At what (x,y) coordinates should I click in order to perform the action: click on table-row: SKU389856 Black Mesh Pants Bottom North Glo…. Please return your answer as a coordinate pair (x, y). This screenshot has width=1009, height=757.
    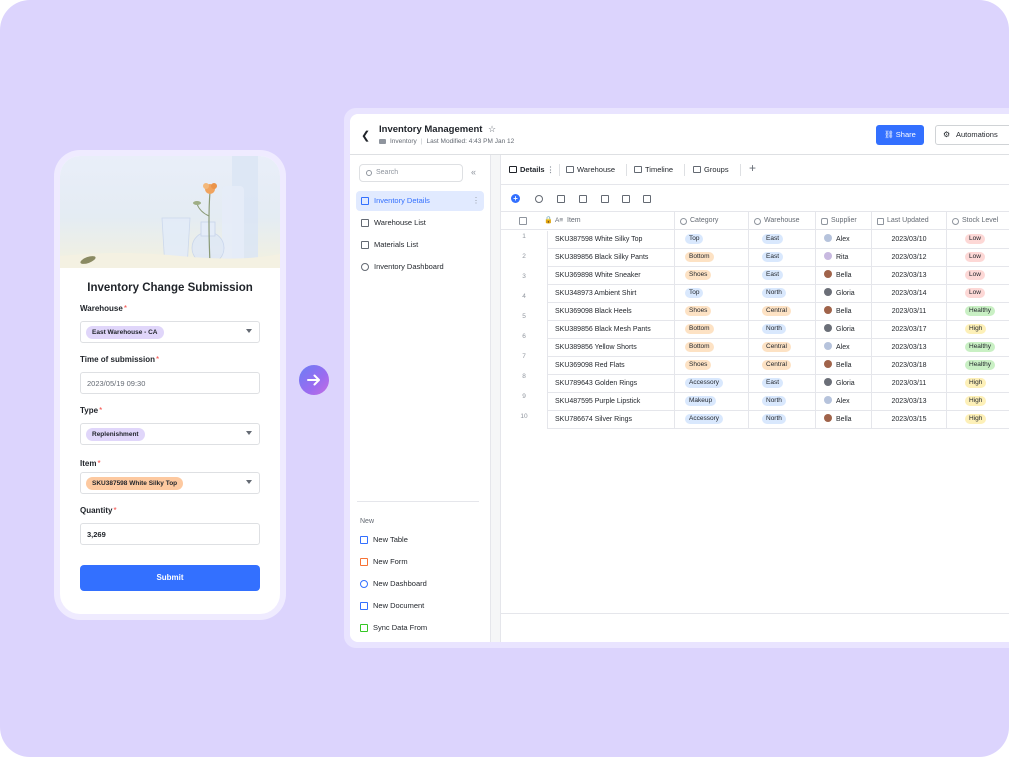
    Looking at the image, I should click on (755, 330).